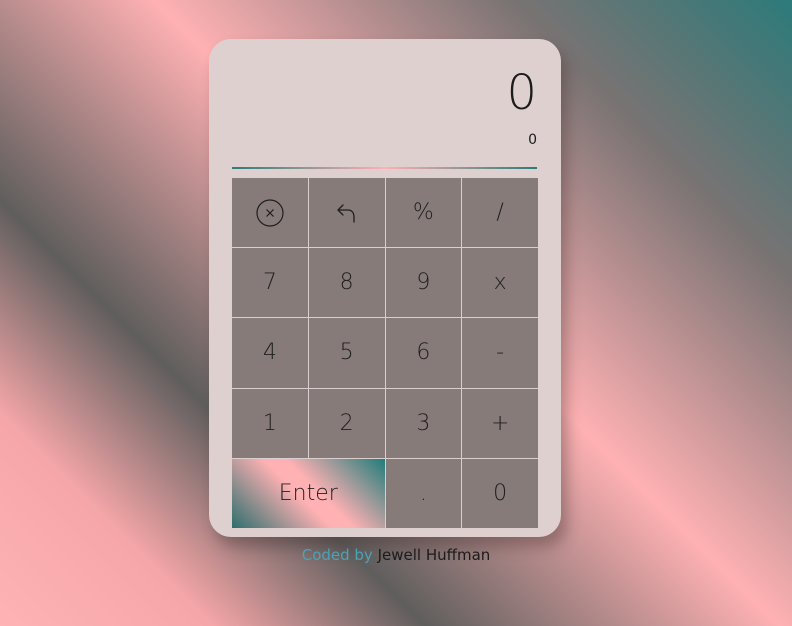 This screenshot has height=626, width=792. I want to click on digit-5-button: 5, so click(346, 353).